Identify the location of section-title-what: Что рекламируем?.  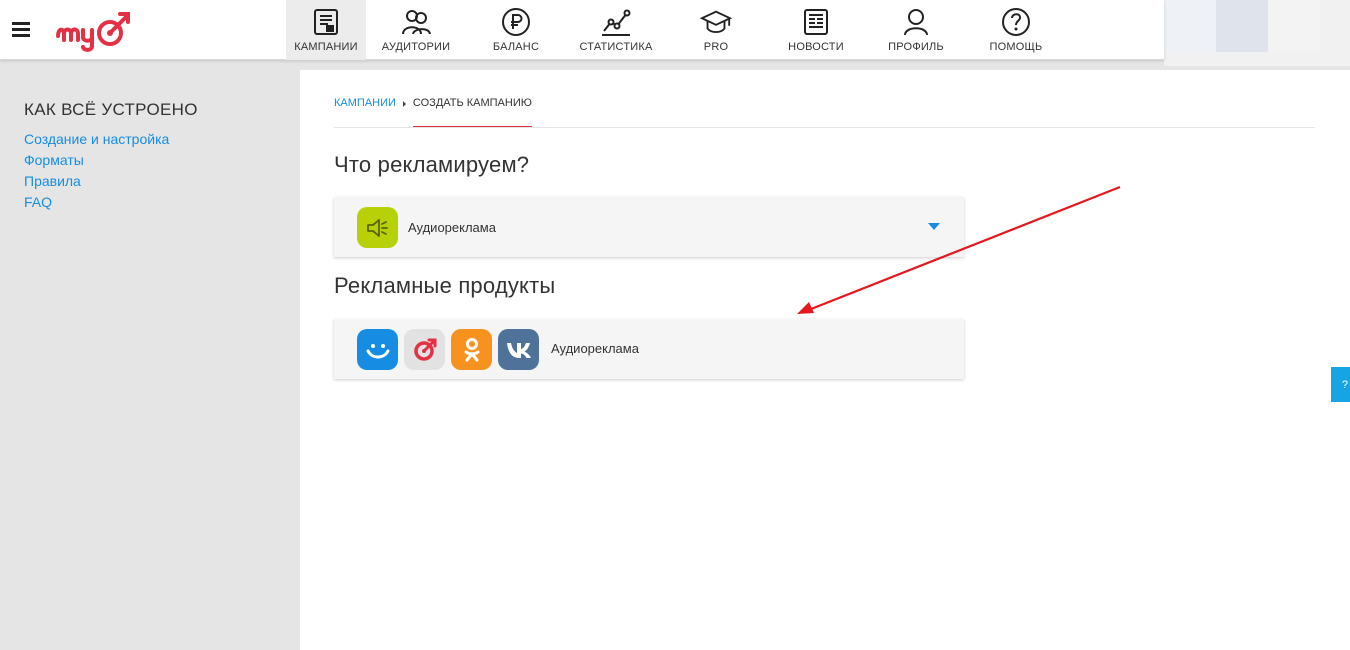
(432, 164).